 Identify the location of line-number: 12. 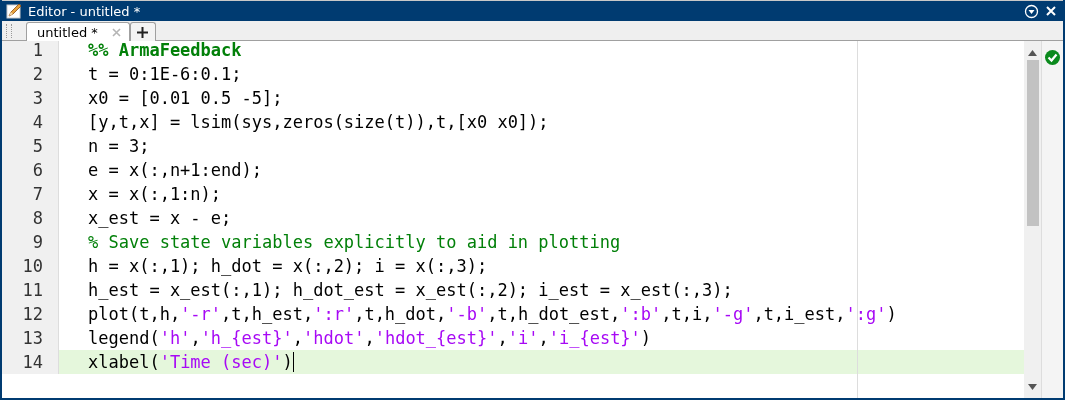
(30, 314).